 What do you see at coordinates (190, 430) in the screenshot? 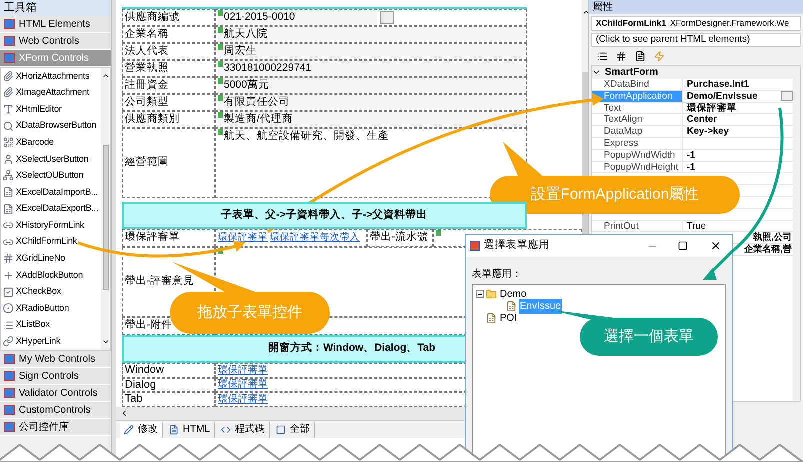
I see `view-tab: HTML` at bounding box center [190, 430].